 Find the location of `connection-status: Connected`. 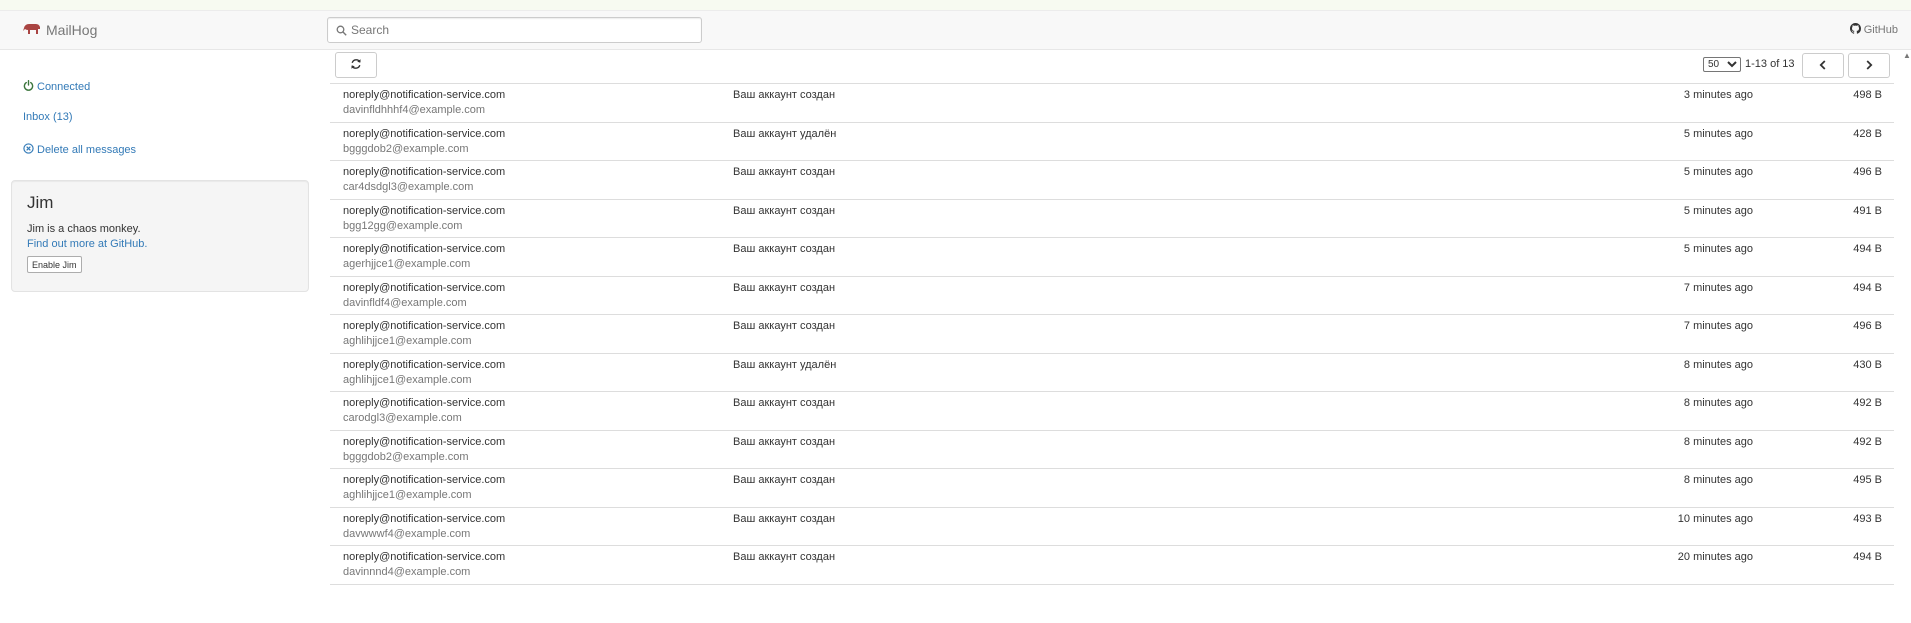

connection-status: Connected is located at coordinates (56, 87).